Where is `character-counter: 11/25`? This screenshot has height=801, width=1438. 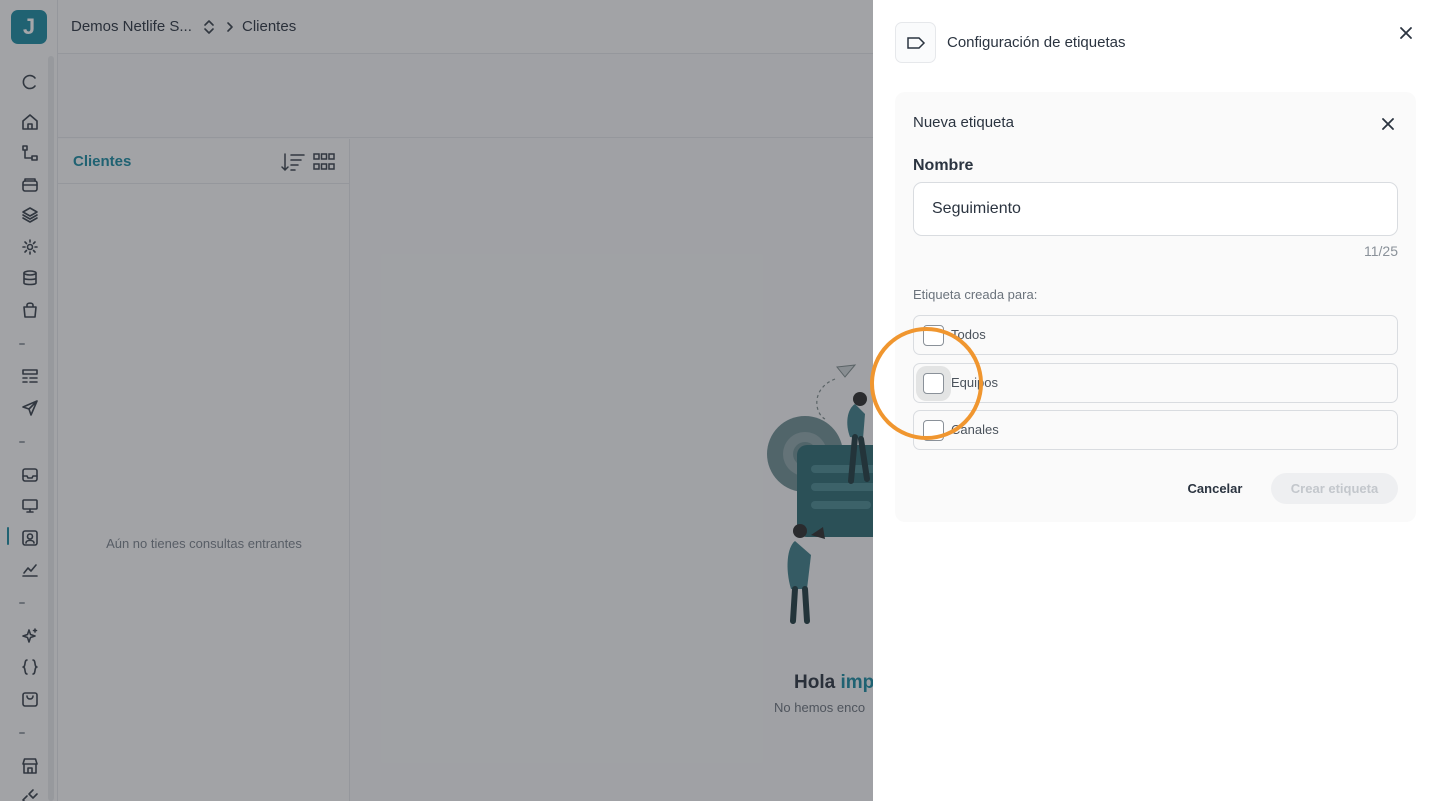 character-counter: 11/25 is located at coordinates (1381, 251).